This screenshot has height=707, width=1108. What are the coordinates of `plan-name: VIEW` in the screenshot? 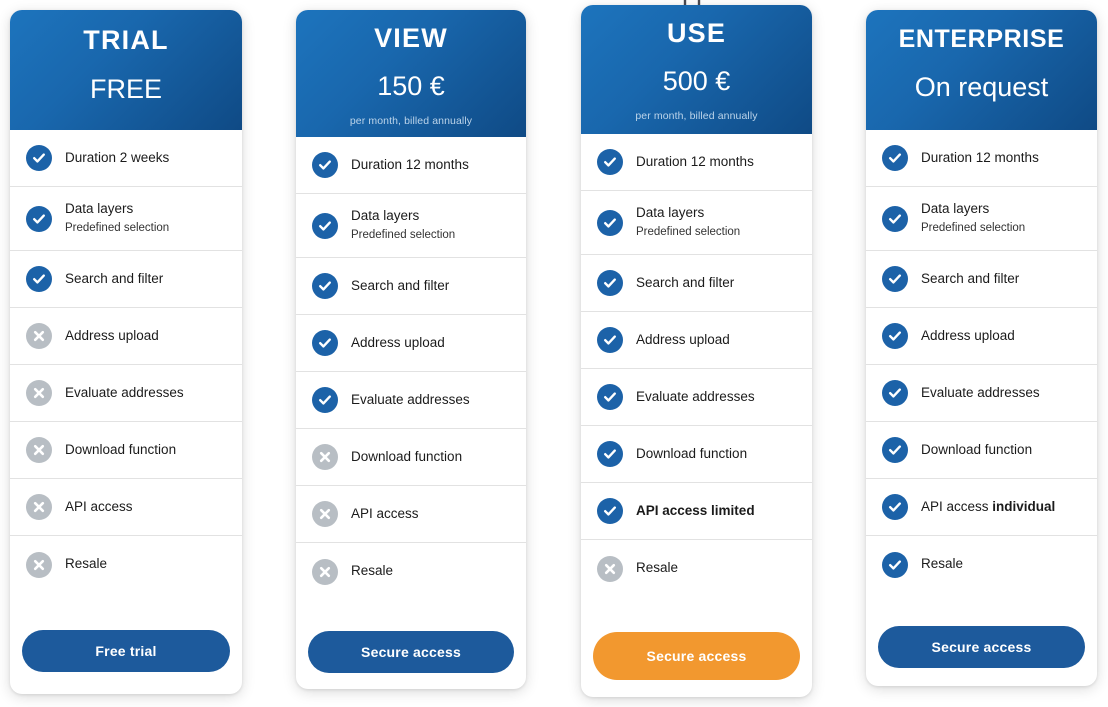 It's located at (411, 38).